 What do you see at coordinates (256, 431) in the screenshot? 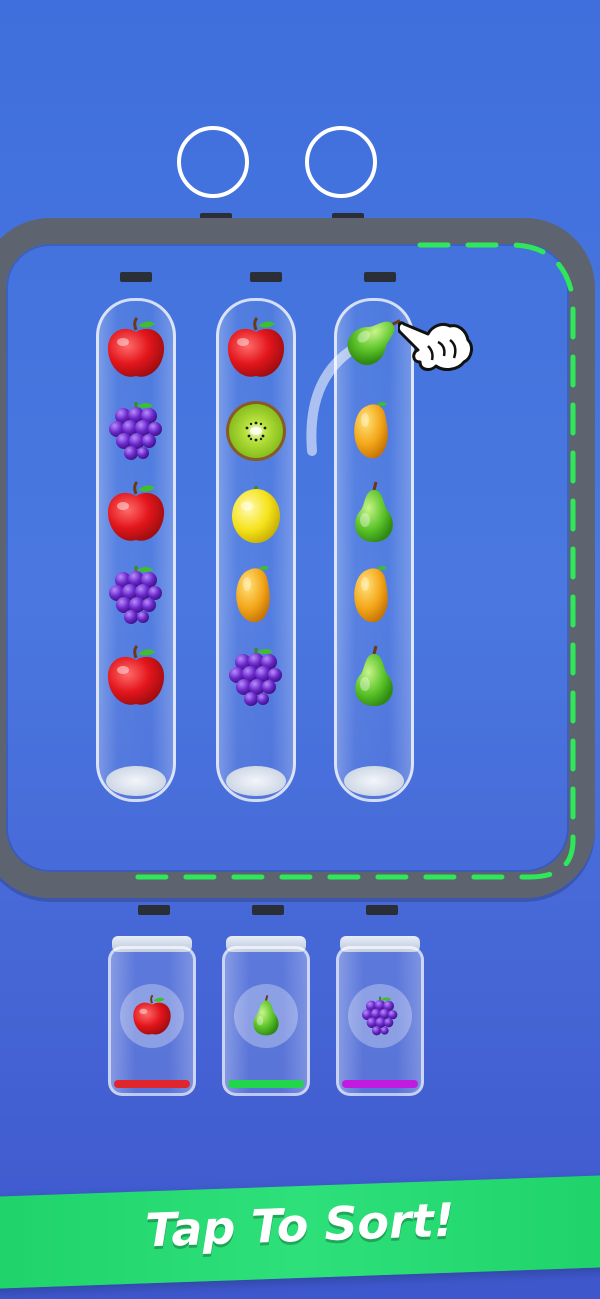
I see `kiwi-icon` at bounding box center [256, 431].